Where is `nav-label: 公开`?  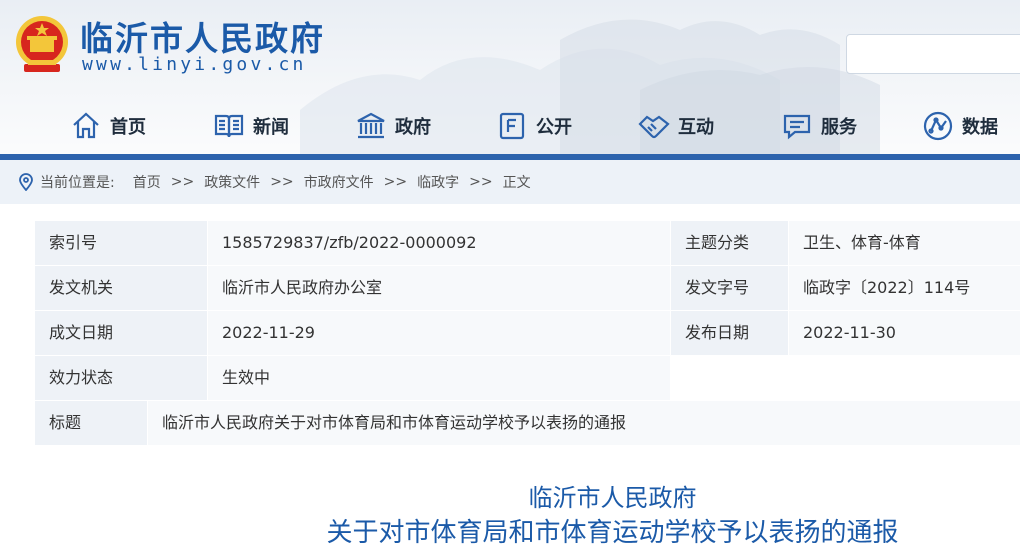 nav-label: 公开 is located at coordinates (554, 127).